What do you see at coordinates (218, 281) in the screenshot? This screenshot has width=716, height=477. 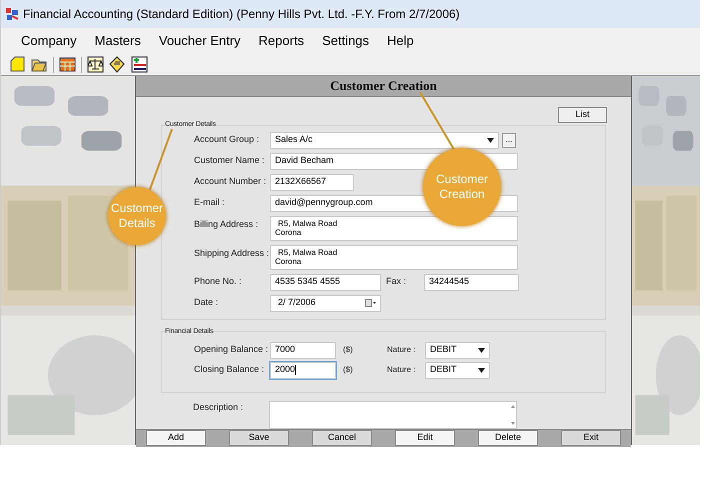 I see `field-label: Phone No. :` at bounding box center [218, 281].